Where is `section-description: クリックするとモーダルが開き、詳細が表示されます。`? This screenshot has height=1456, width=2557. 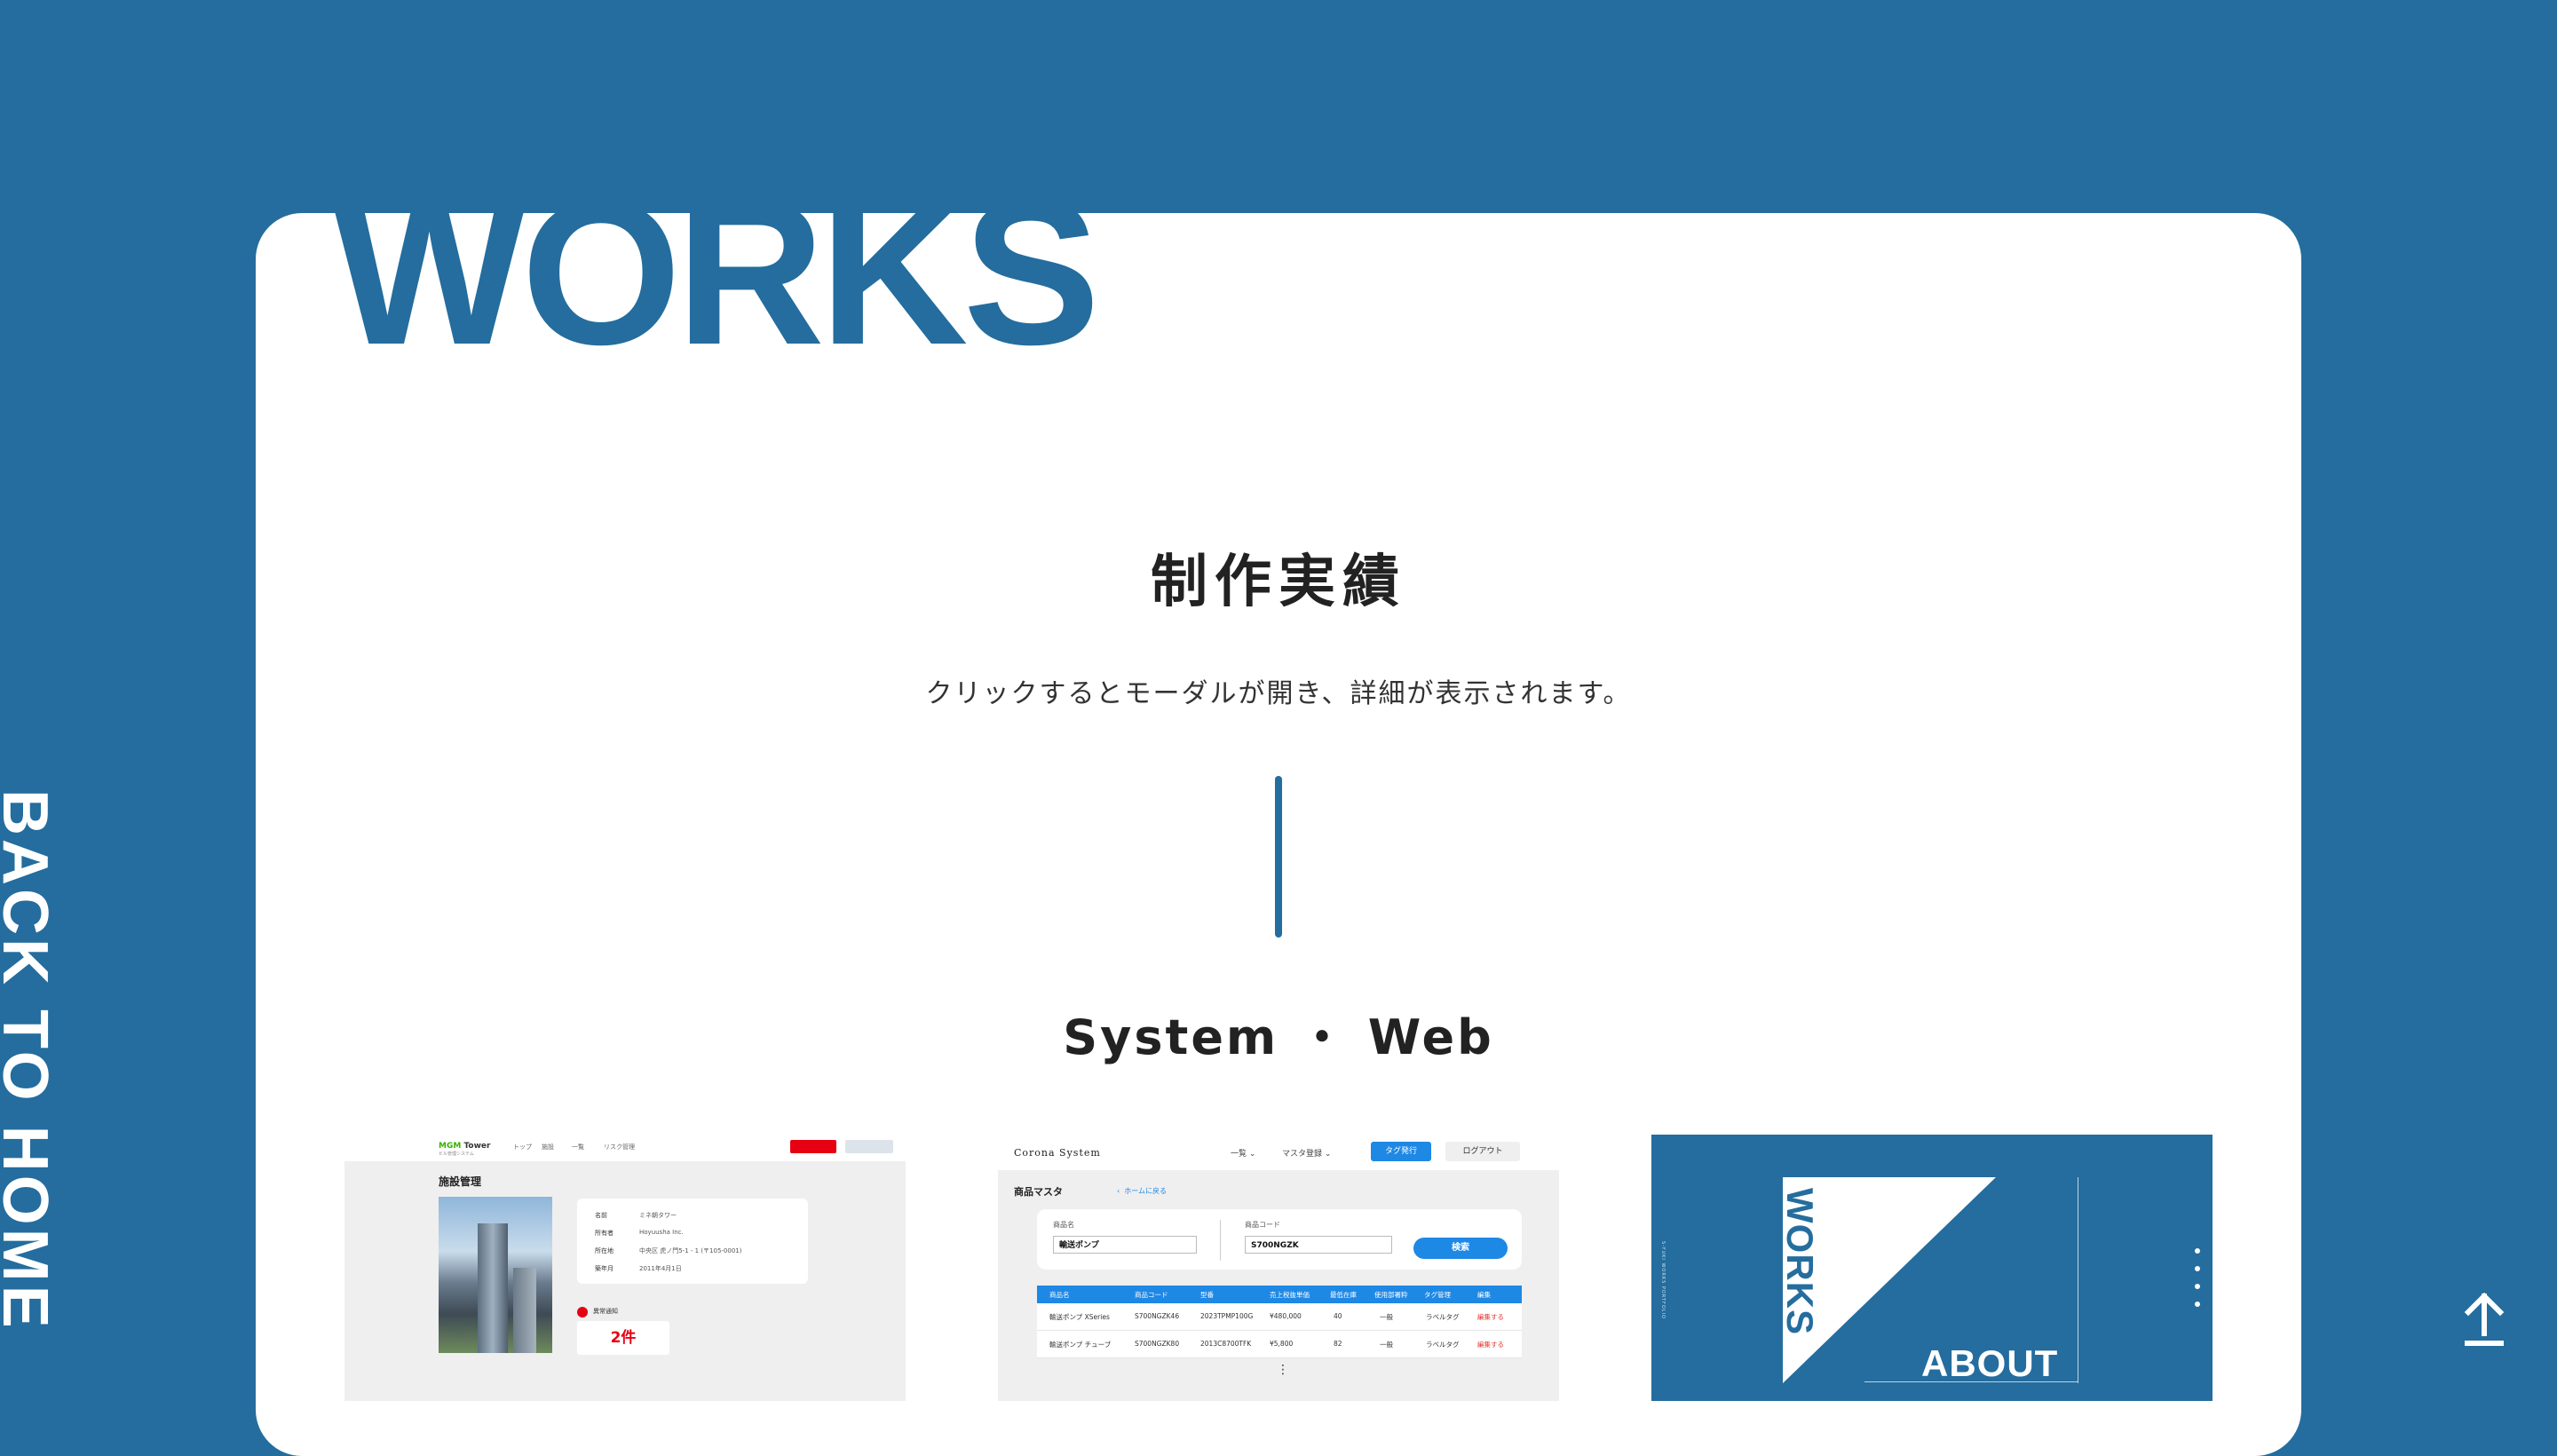
section-description: クリックするとモーダルが開き、詳細が表示されます。 is located at coordinates (1278, 693).